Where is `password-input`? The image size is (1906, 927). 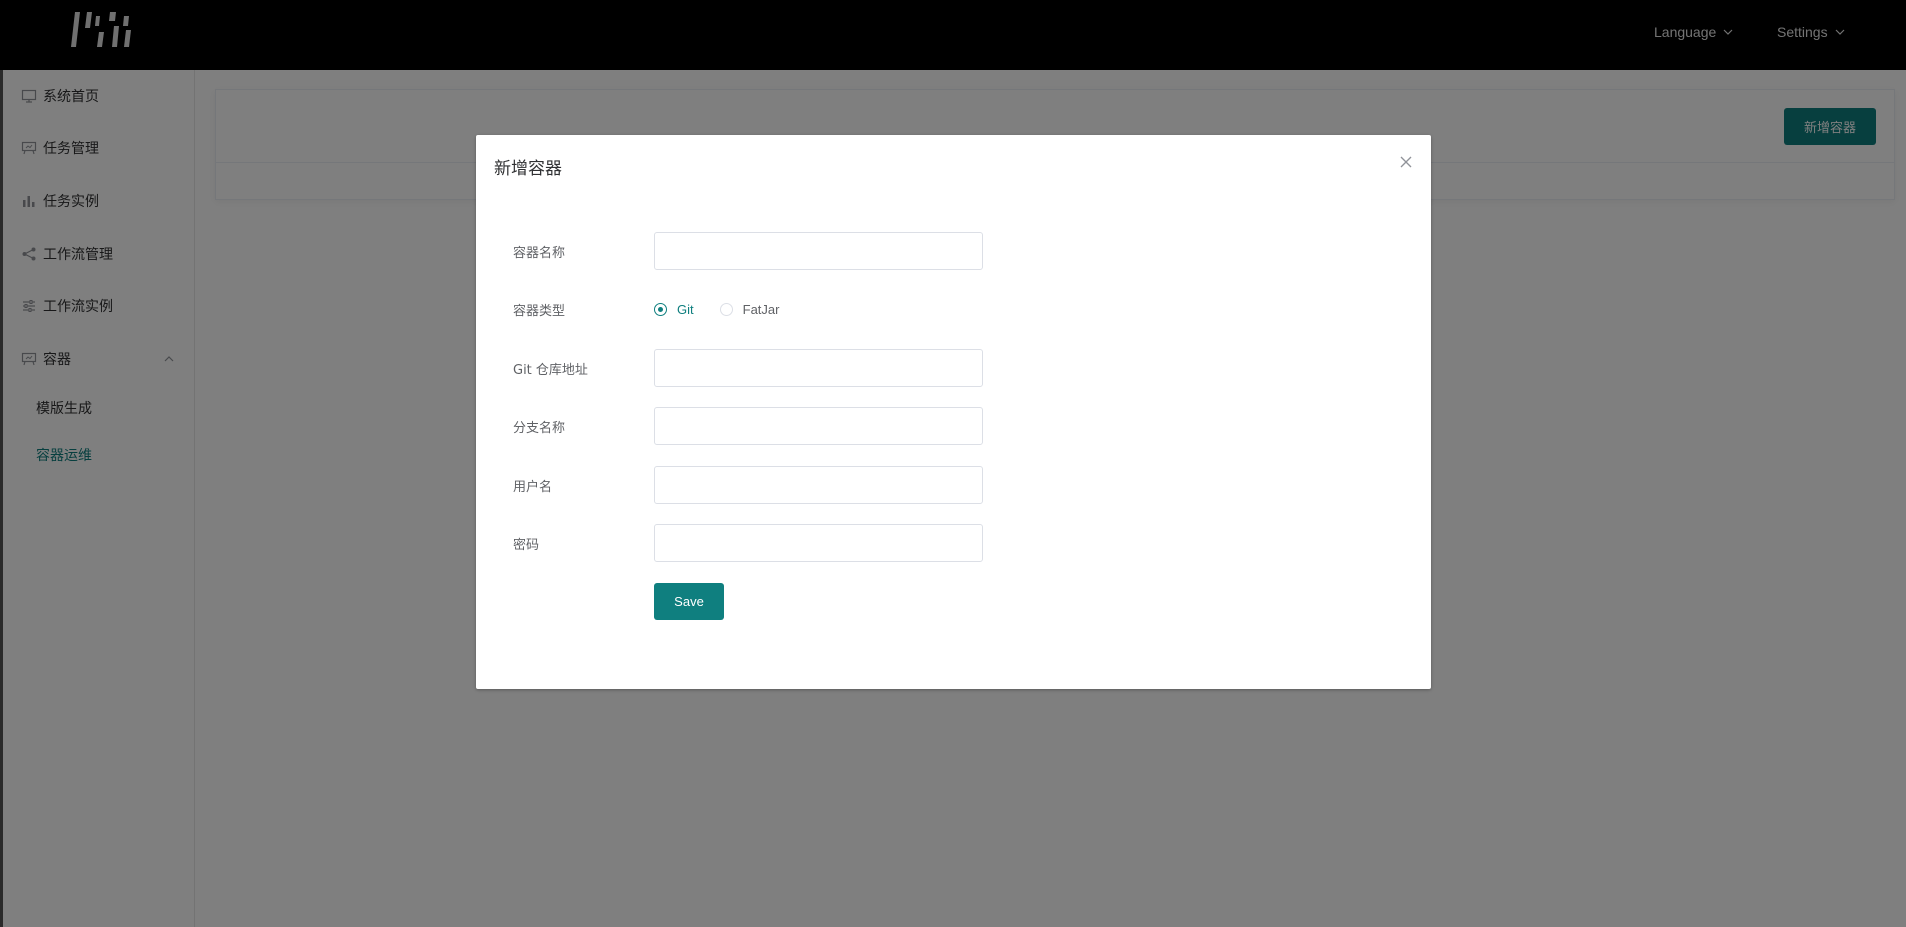 password-input is located at coordinates (818, 543).